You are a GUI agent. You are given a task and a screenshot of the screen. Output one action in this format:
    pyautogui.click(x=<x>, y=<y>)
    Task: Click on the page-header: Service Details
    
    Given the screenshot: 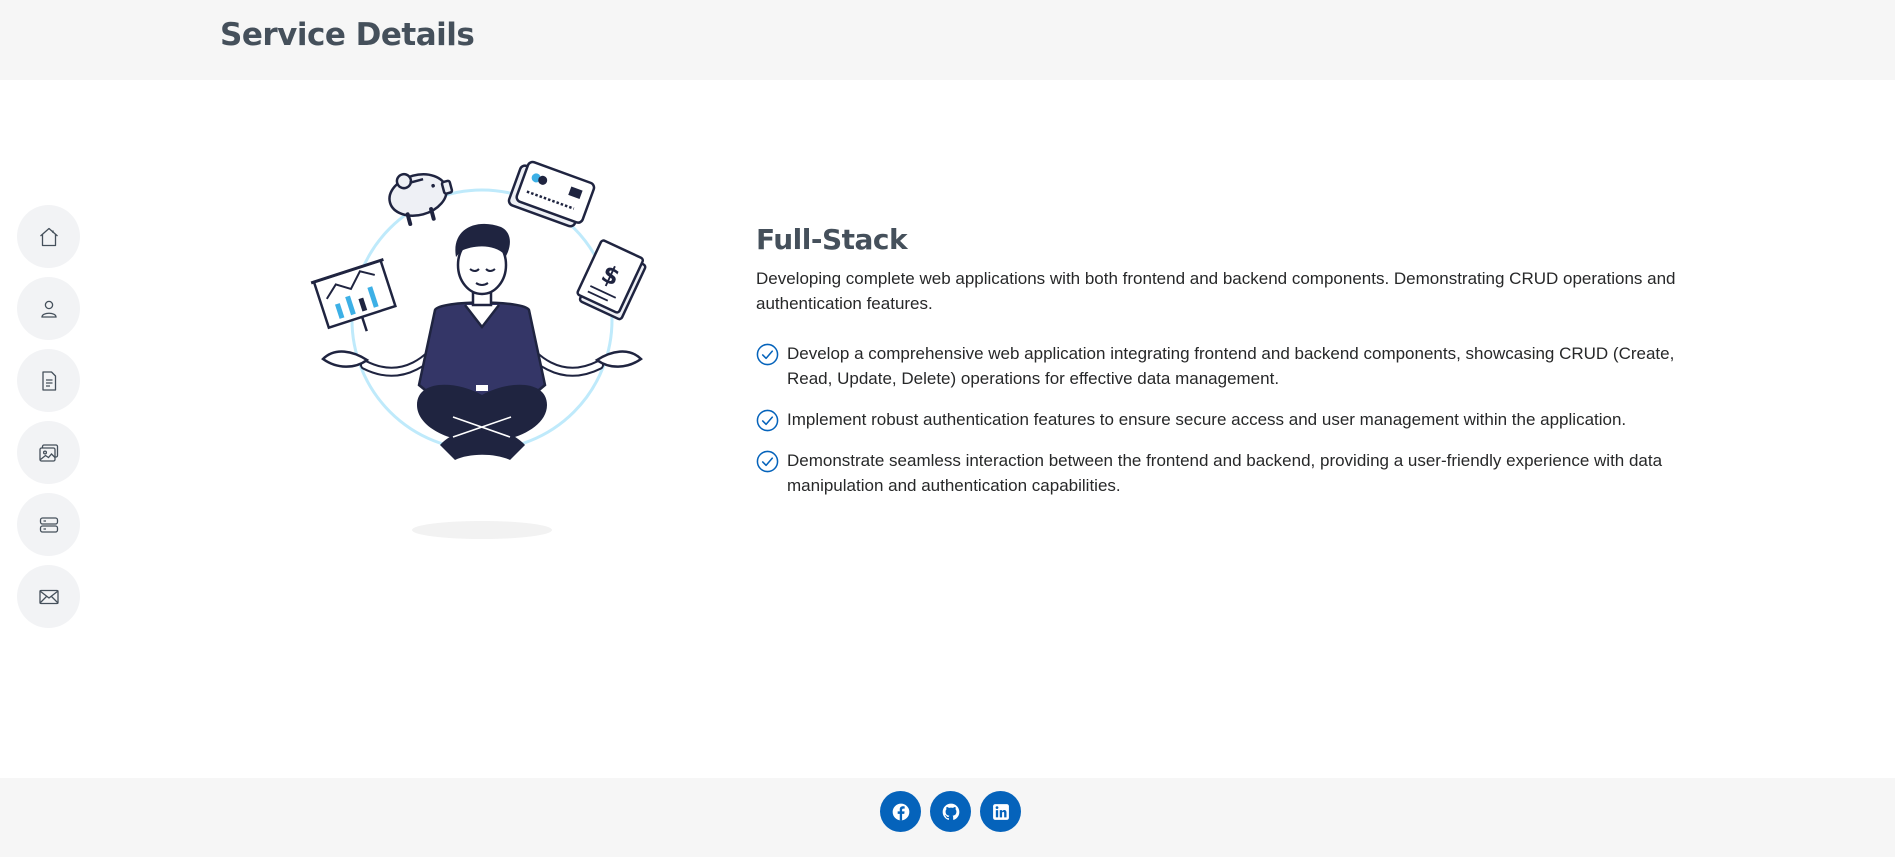 What is the action you would take?
    pyautogui.click(x=947, y=40)
    